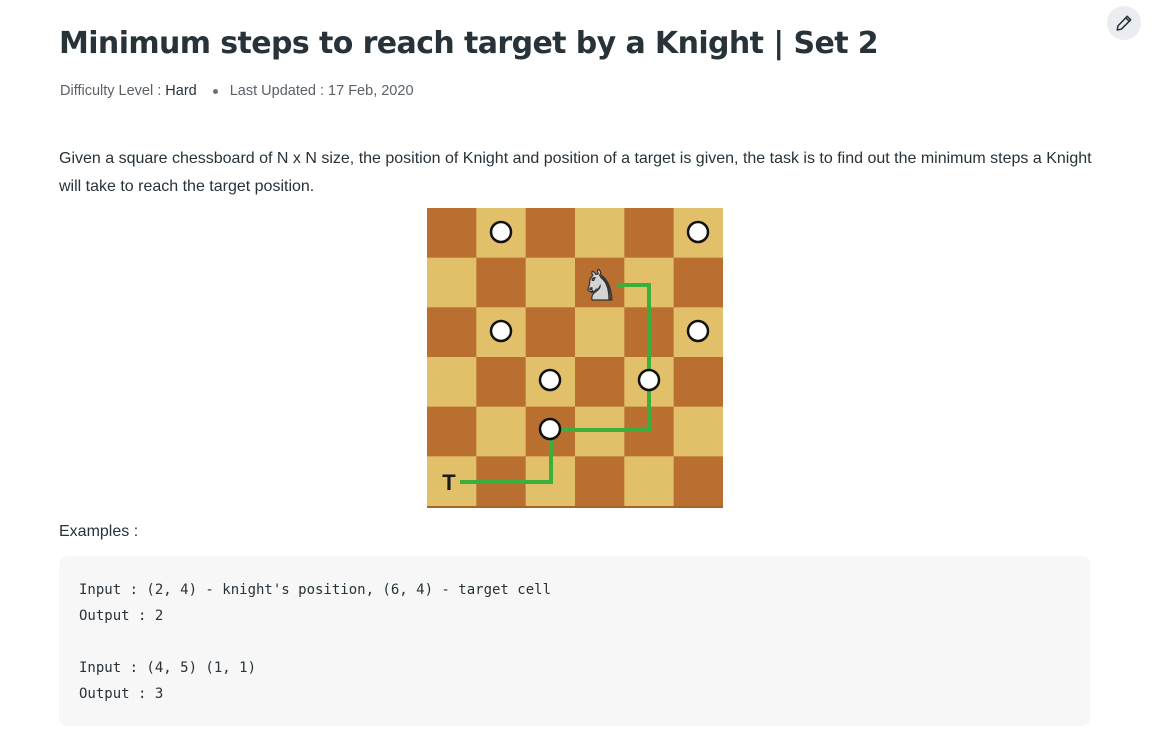  I want to click on pencil-icon, so click(1124, 23).